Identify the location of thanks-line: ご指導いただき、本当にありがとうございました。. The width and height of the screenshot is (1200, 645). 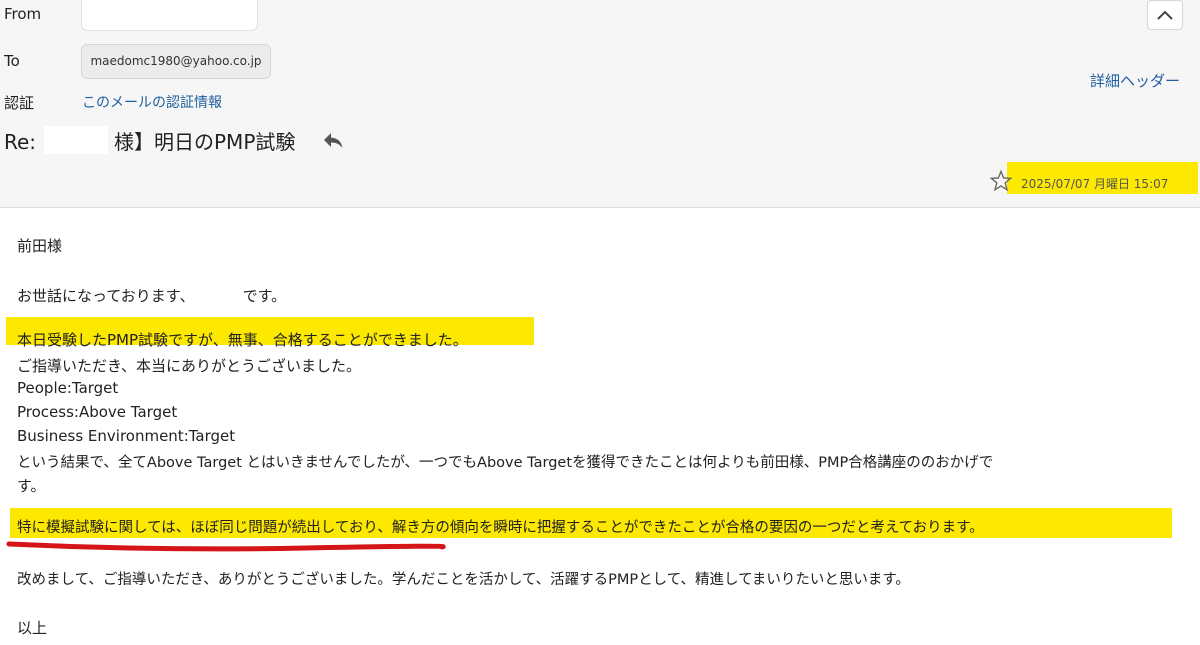
(189, 366).